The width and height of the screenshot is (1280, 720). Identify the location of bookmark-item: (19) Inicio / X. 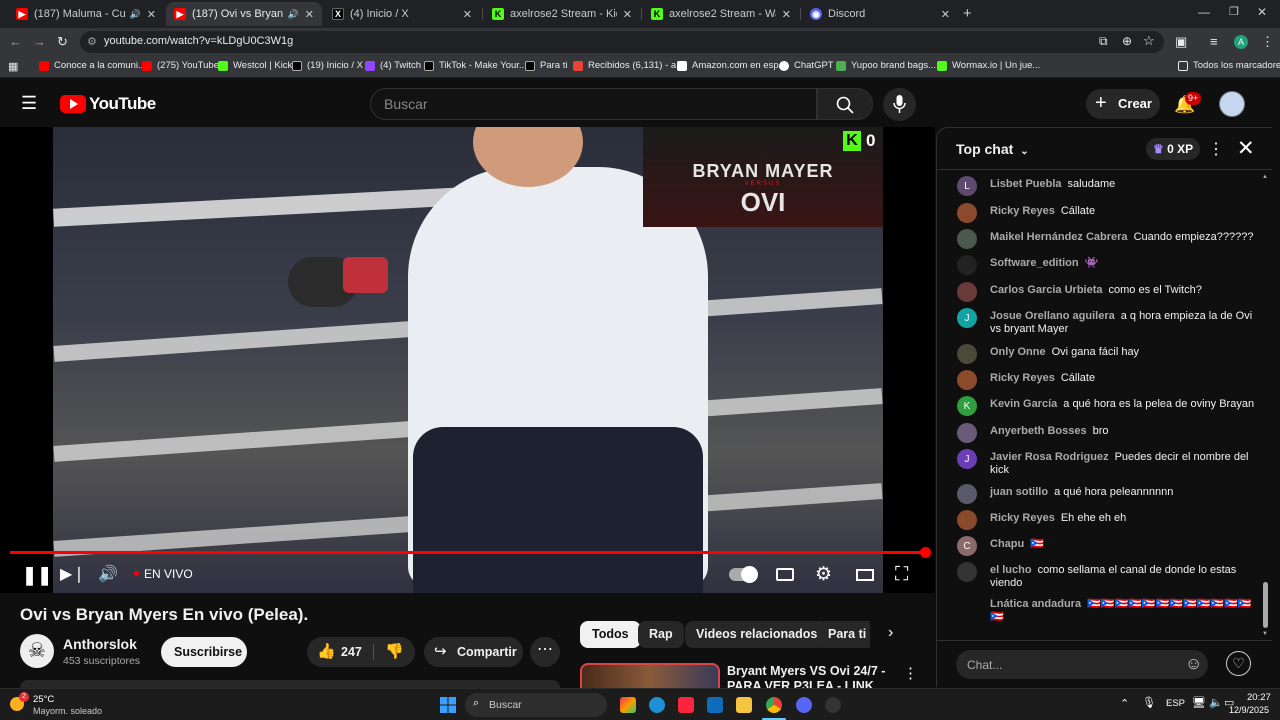
(327, 65).